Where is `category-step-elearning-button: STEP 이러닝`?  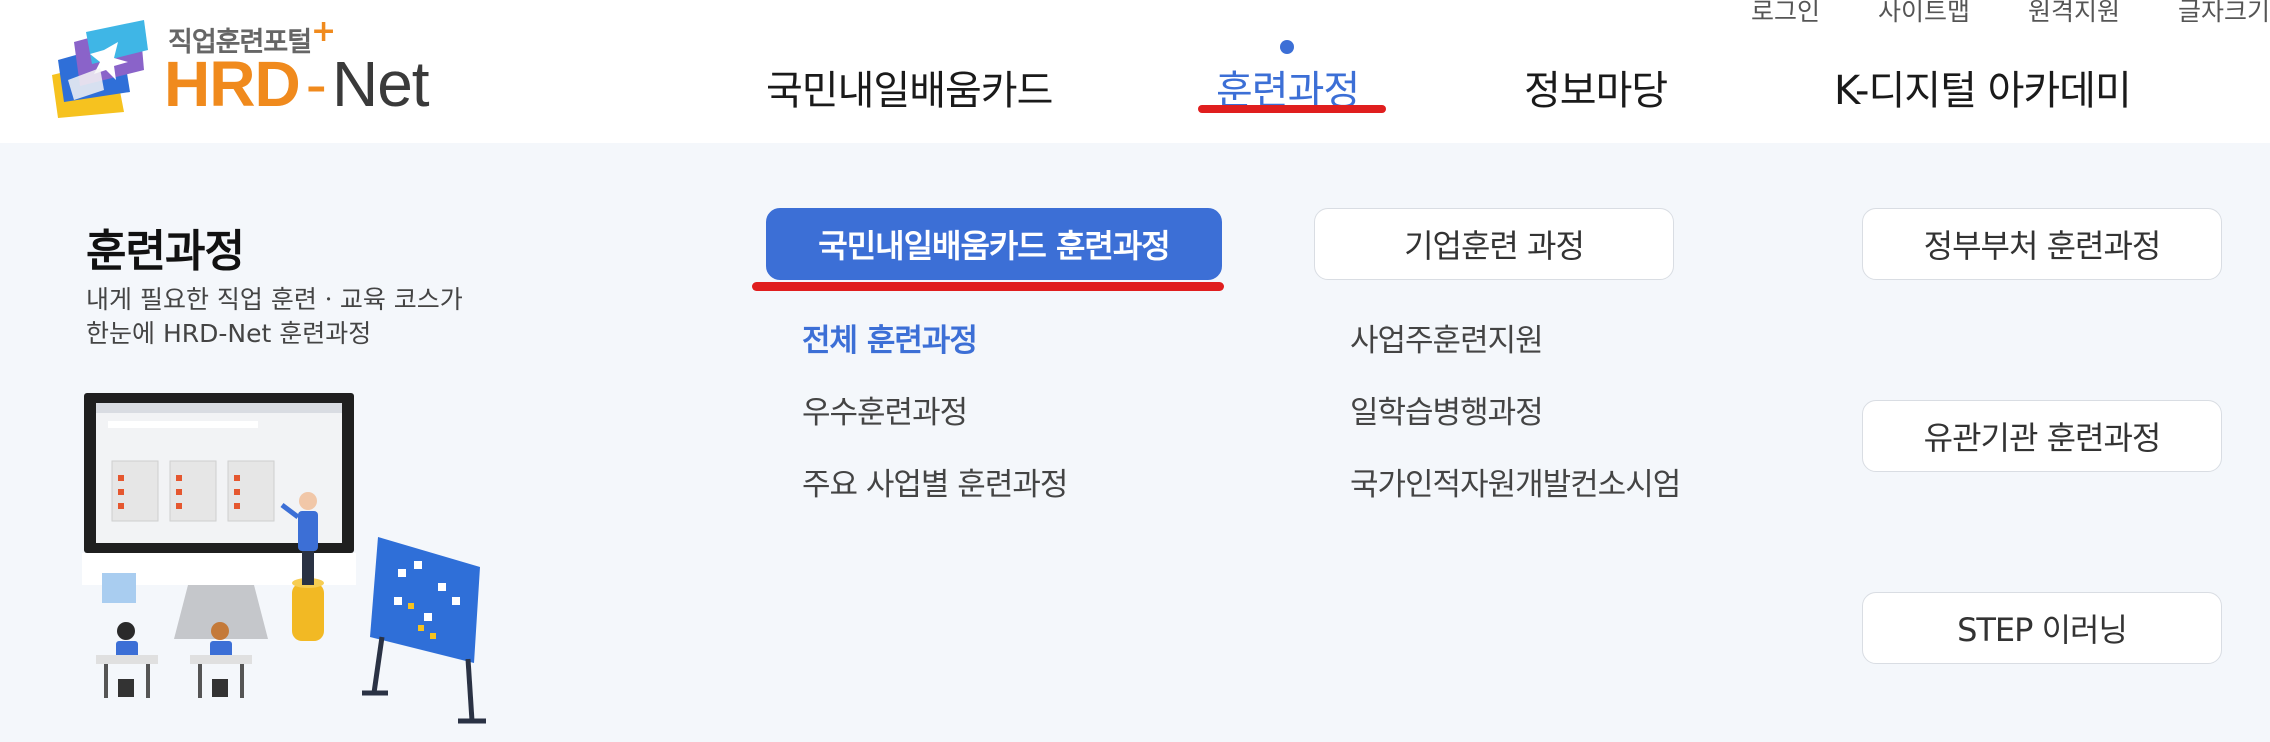
category-step-elearning-button: STEP 이러닝 is located at coordinates (2042, 628).